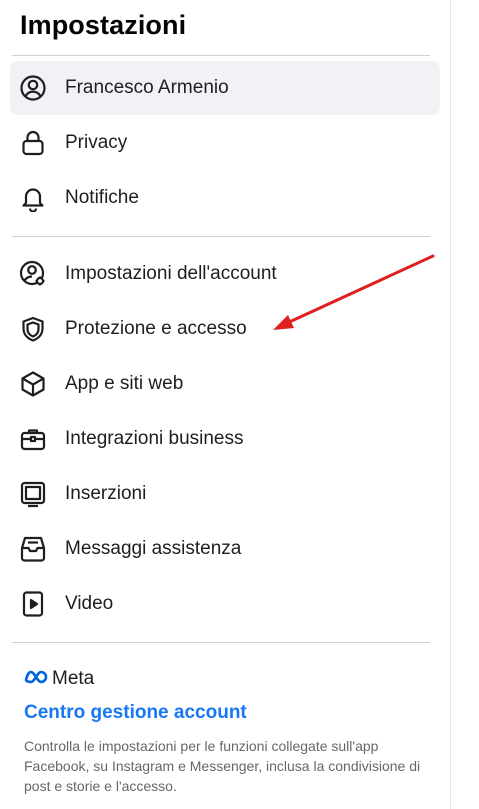 The image size is (479, 809). I want to click on cube-icon, so click(33, 384).